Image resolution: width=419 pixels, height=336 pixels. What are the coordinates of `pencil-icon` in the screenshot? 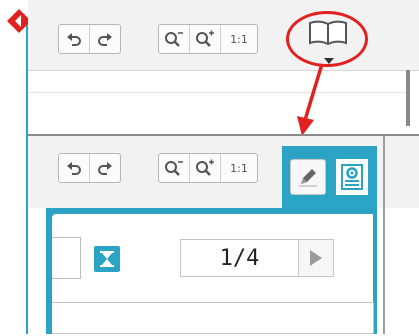 It's located at (308, 178).